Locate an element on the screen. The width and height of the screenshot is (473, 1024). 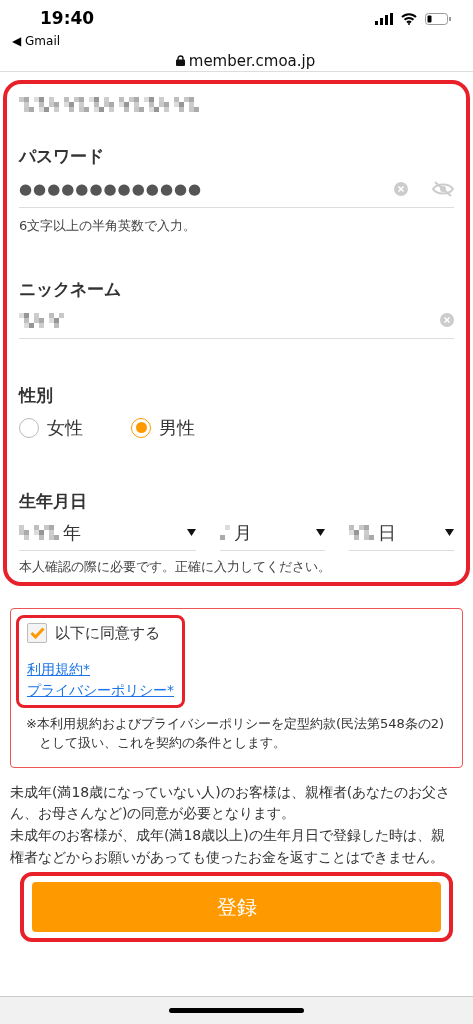
wifi-icon is located at coordinates (409, 18).